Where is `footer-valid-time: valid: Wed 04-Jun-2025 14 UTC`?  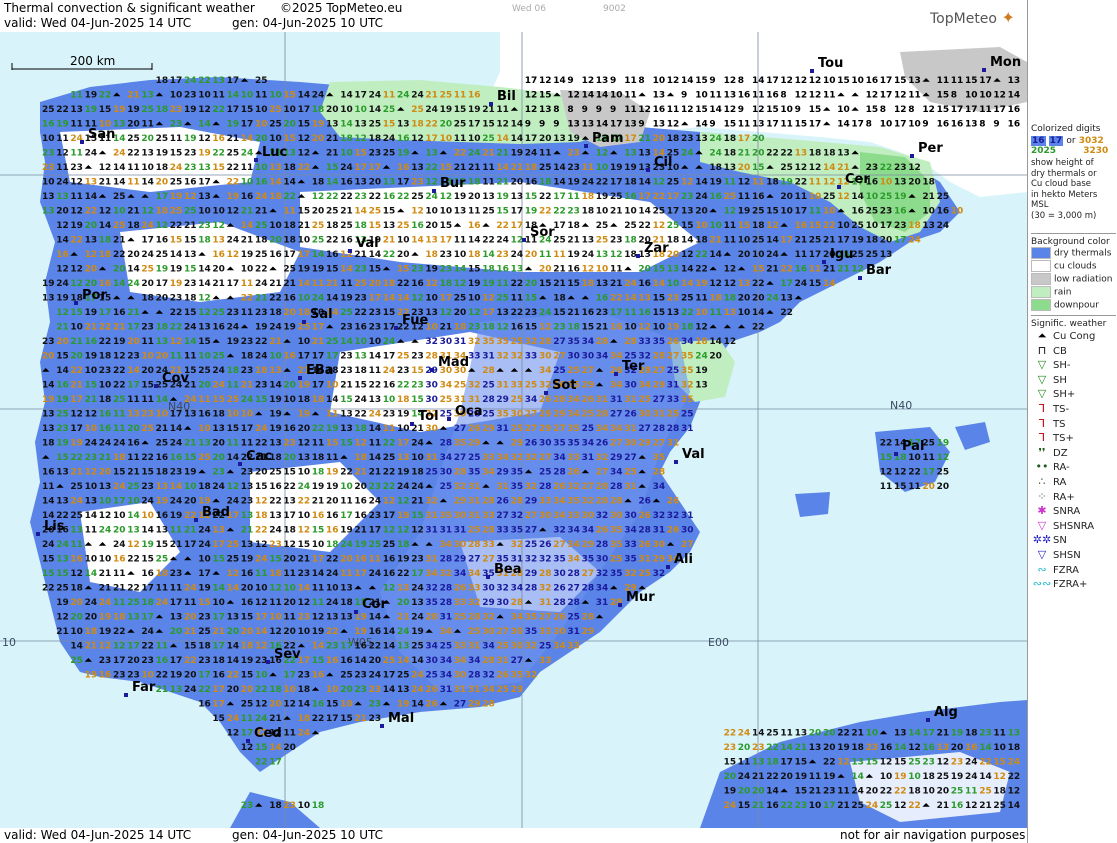 footer-valid-time: valid: Wed 04-Jun-2025 14 UTC is located at coordinates (98, 835).